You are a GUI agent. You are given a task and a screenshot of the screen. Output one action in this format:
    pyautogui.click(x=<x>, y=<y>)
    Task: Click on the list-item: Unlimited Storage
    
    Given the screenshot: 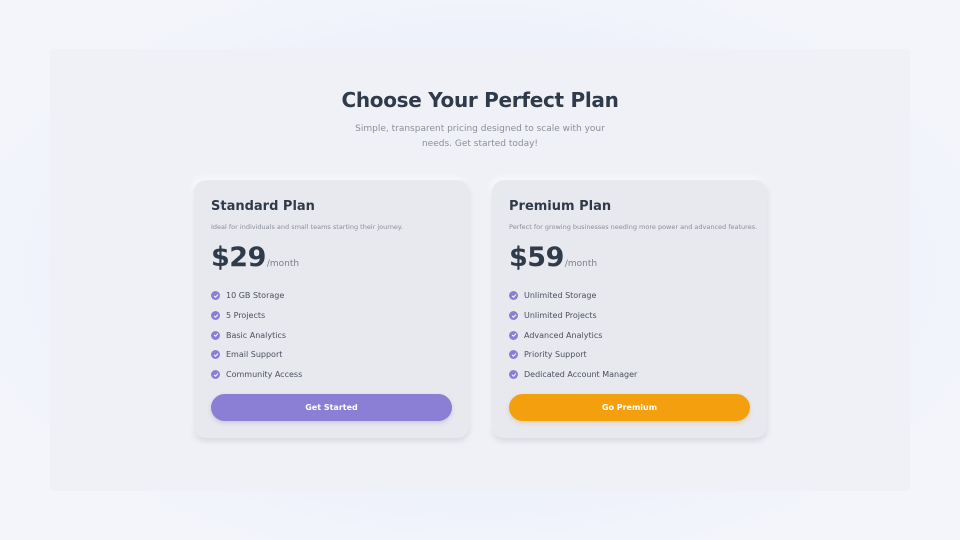 What is the action you would take?
    pyautogui.click(x=573, y=296)
    